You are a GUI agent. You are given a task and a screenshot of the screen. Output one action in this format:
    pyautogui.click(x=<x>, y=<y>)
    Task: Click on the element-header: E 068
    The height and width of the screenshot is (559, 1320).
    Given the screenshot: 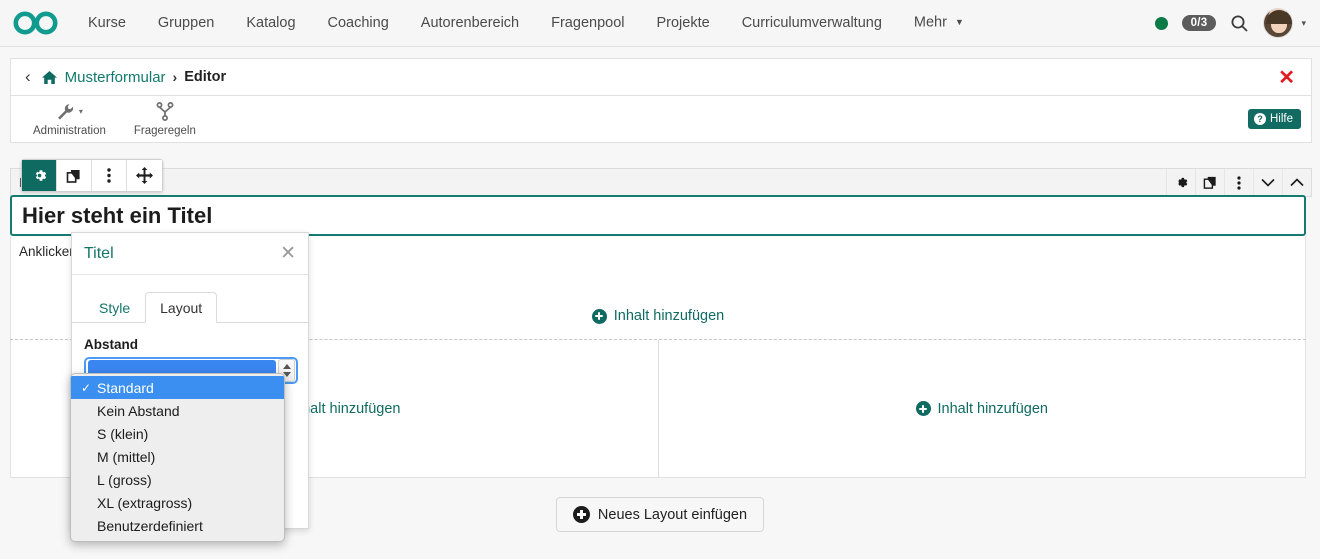 What is the action you would take?
    pyautogui.click(x=661, y=182)
    